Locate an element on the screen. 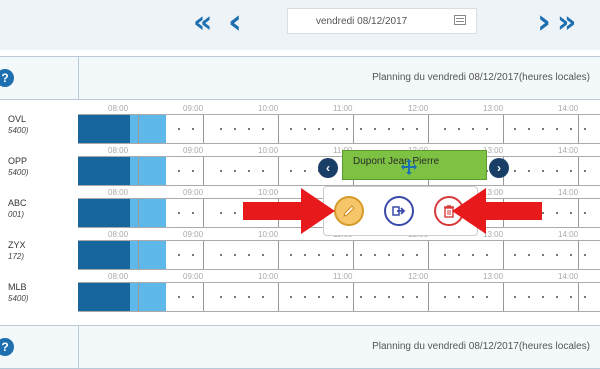 The height and width of the screenshot is (369, 600). event-block: Dupont Jean Pierre is located at coordinates (414, 165).